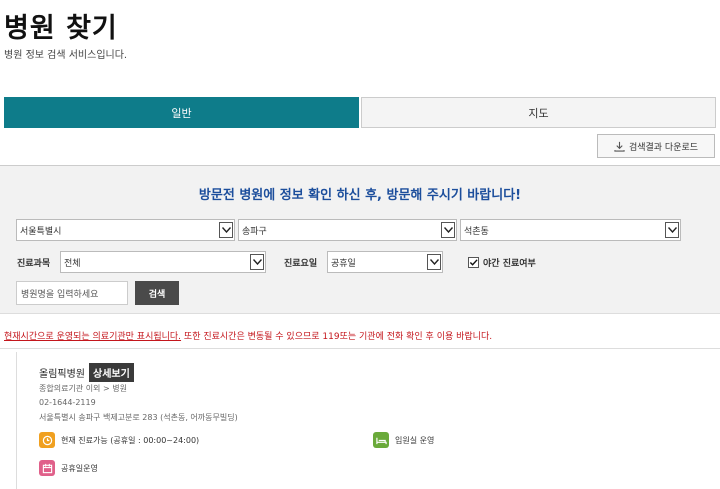 Image resolution: width=720 pixels, height=489 pixels. Describe the element at coordinates (663, 147) in the screenshot. I see `download-label: 검색결과 다운로드` at that location.